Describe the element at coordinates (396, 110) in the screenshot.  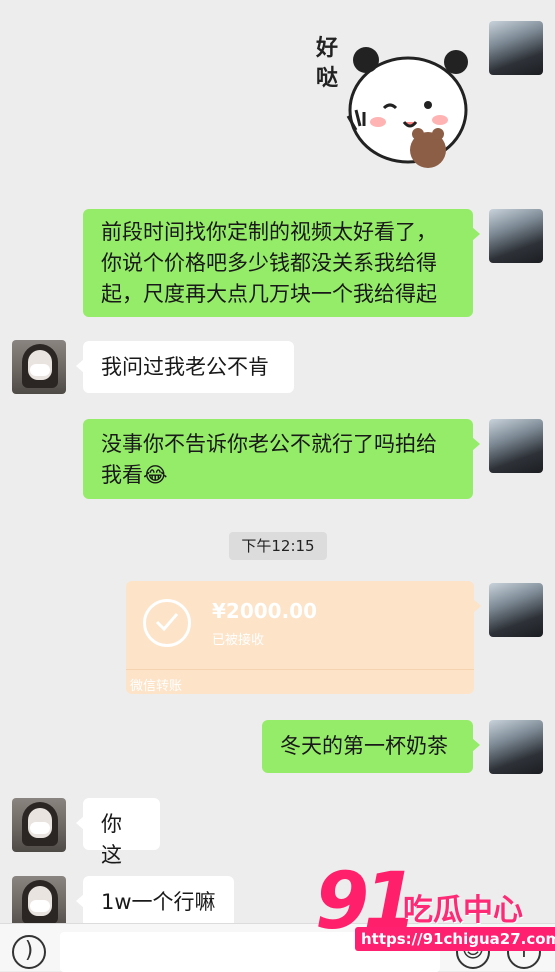
I see `sticker-image: 好哒` at that location.